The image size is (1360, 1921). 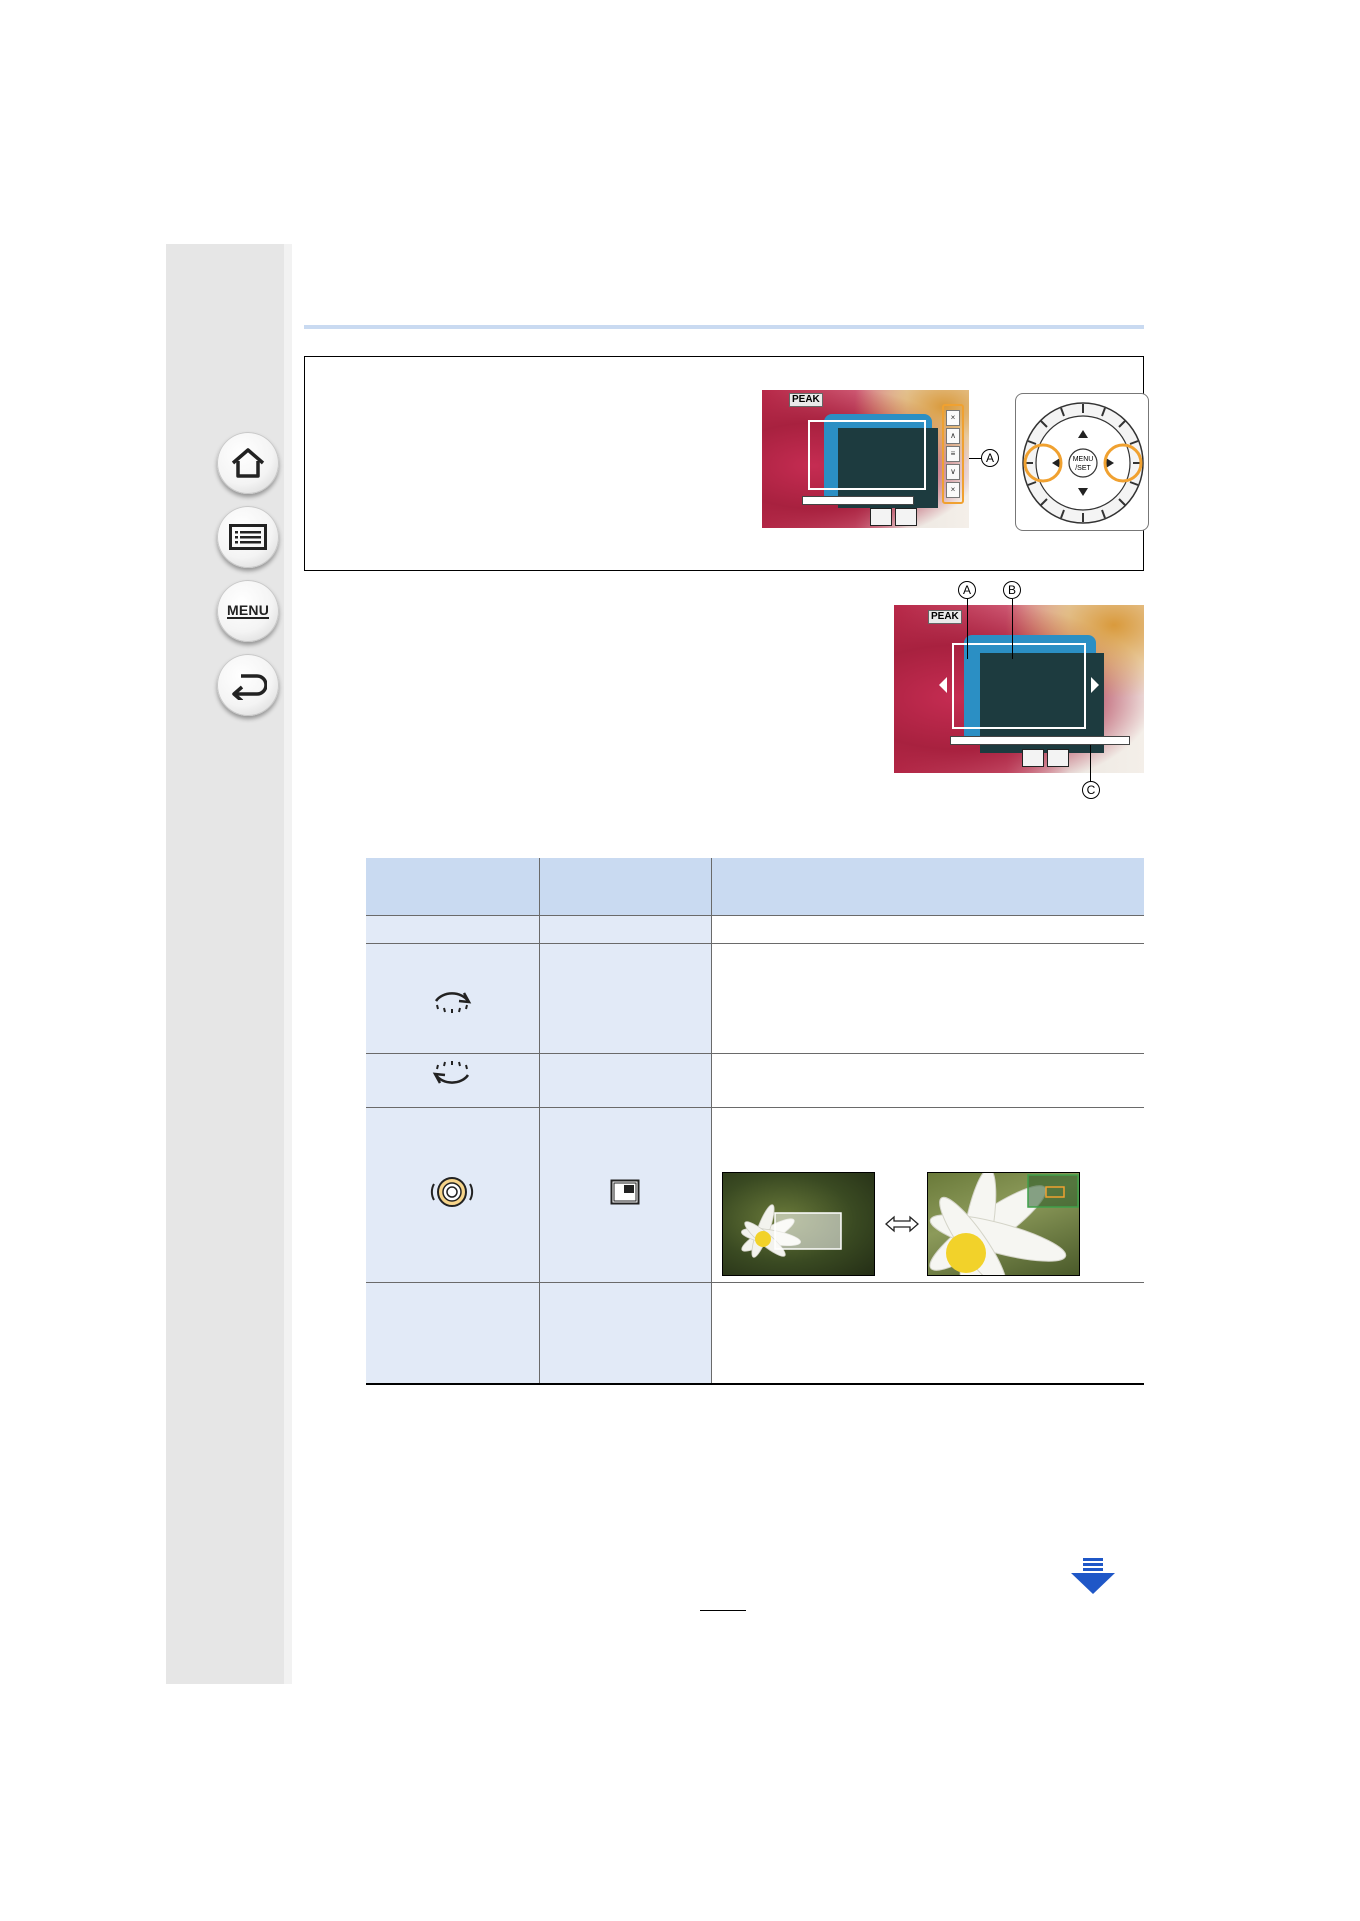 I want to click on callout-a-fig2: A, so click(x=967, y=590).